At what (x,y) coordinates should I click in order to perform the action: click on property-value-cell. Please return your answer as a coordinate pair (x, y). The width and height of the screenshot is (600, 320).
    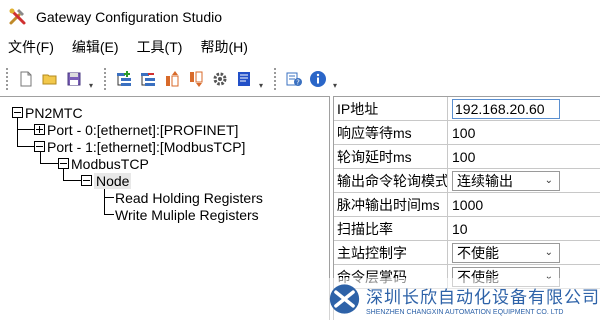
    Looking at the image, I should click on (524, 108).